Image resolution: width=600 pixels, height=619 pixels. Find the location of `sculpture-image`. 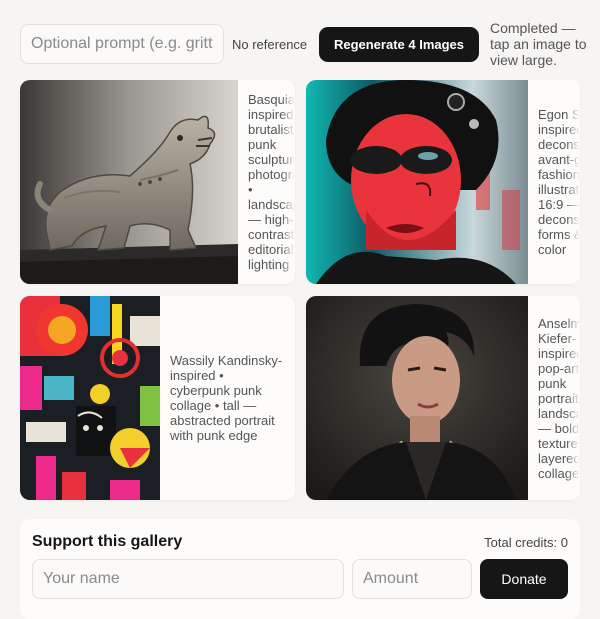

sculpture-image is located at coordinates (129, 182).